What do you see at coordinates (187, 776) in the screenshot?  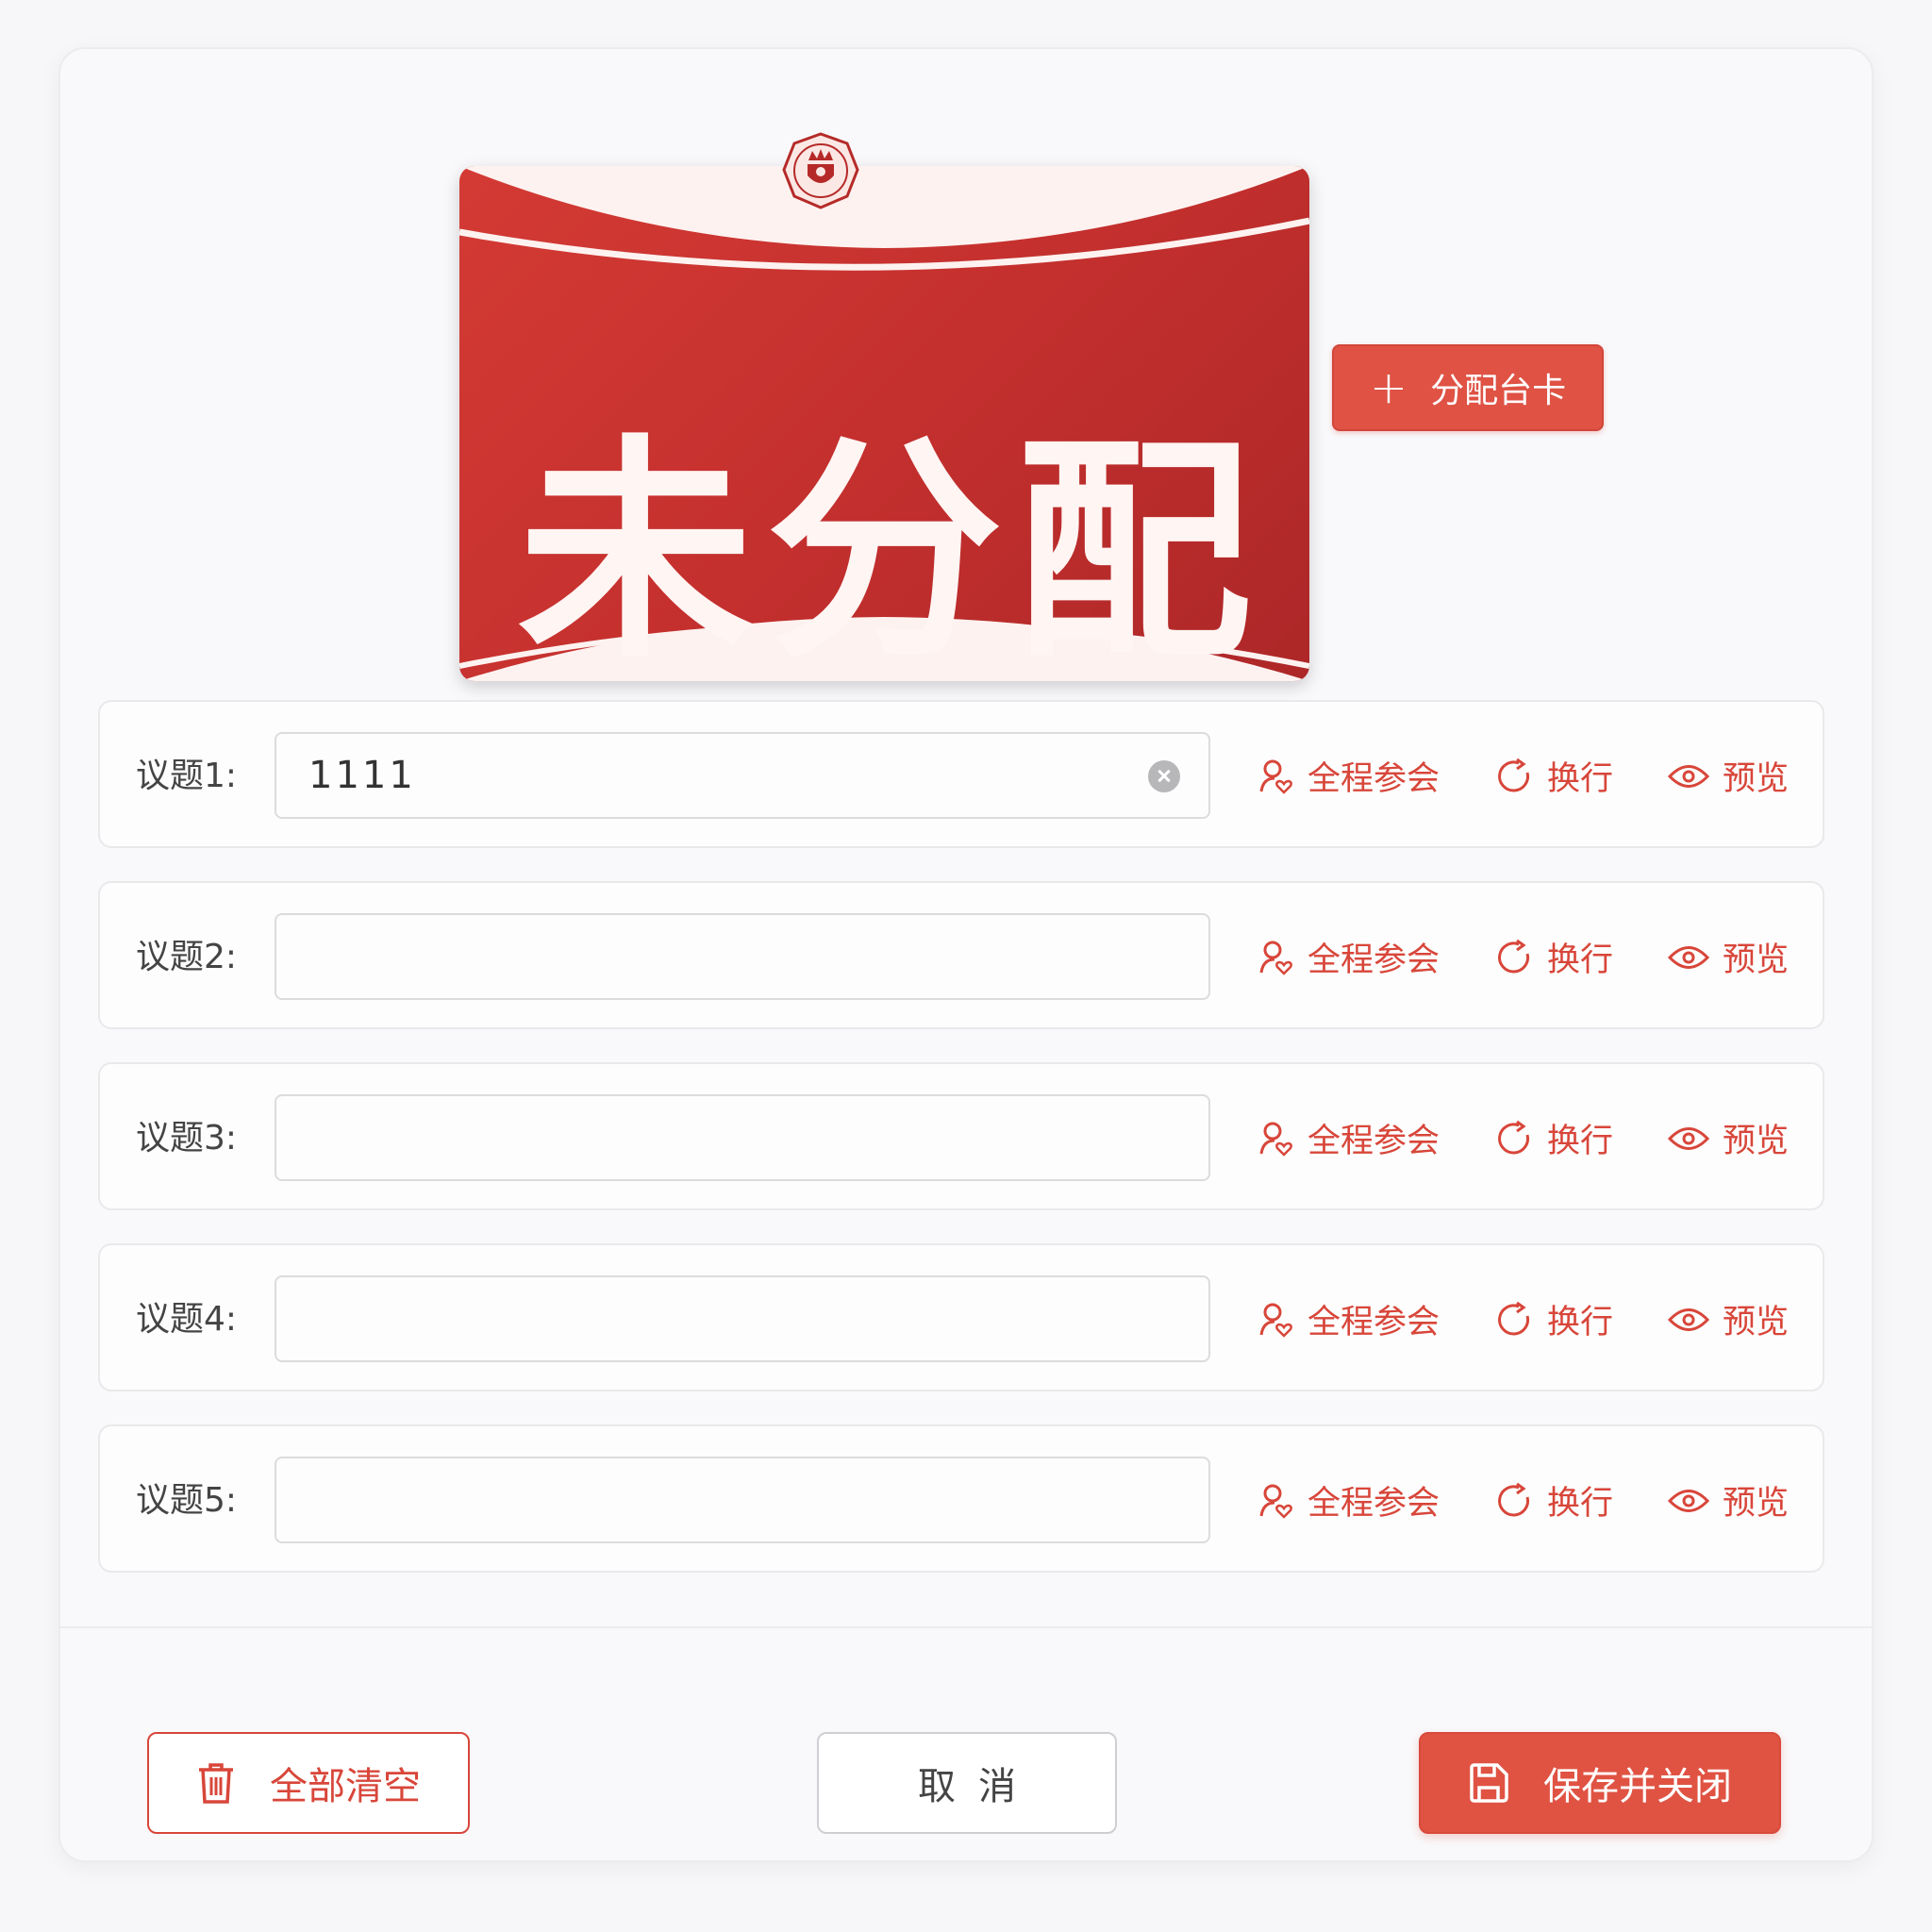 I see `topic-label: 议题1:` at bounding box center [187, 776].